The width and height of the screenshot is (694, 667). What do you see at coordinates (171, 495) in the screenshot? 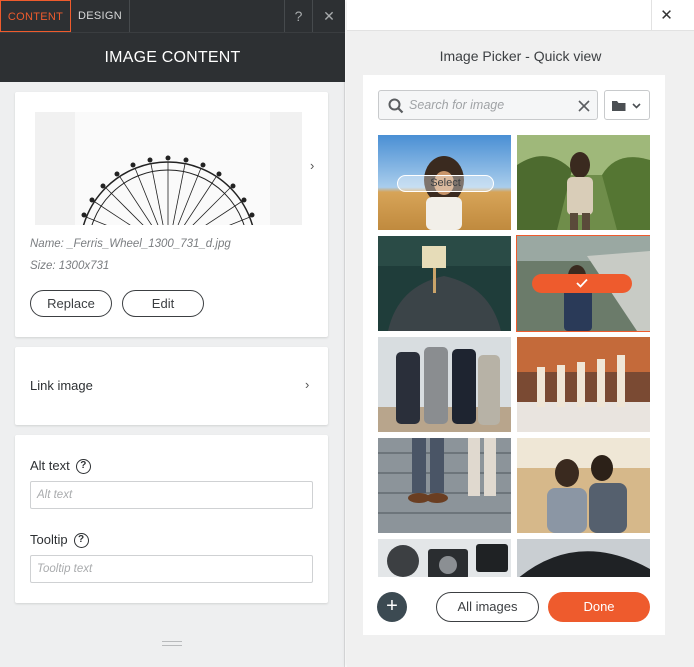
I see `alt-text-input: Alt text` at bounding box center [171, 495].